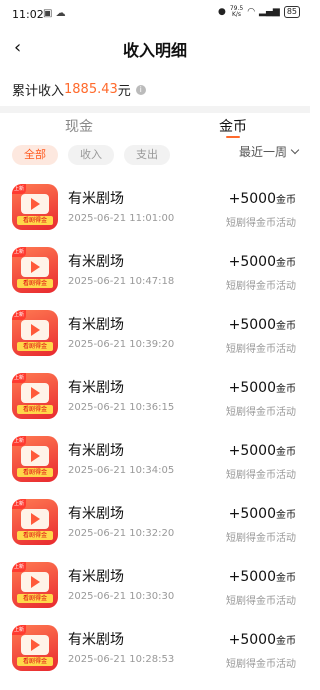  I want to click on page-title: 收入明细, so click(154, 50).